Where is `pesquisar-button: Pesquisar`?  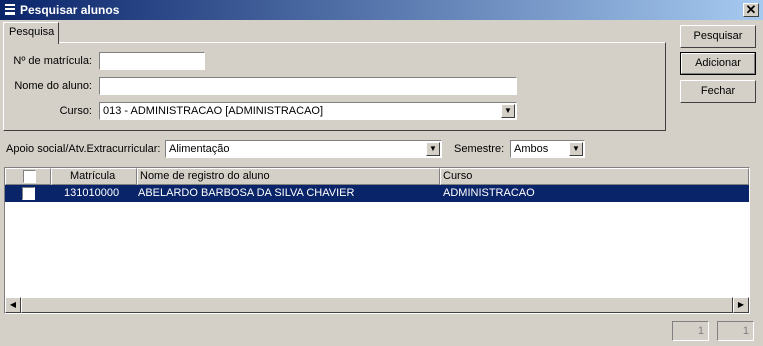 pesquisar-button: Pesquisar is located at coordinates (718, 36).